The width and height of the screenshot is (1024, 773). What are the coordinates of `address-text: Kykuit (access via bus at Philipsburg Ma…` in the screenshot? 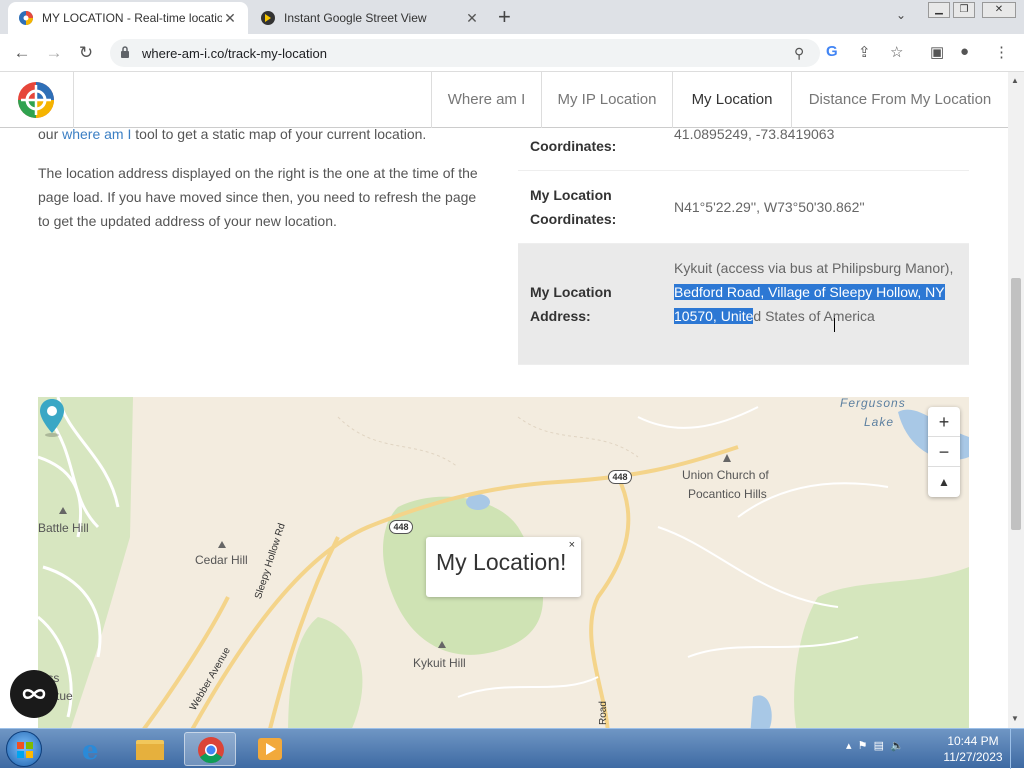 It's located at (814, 268).